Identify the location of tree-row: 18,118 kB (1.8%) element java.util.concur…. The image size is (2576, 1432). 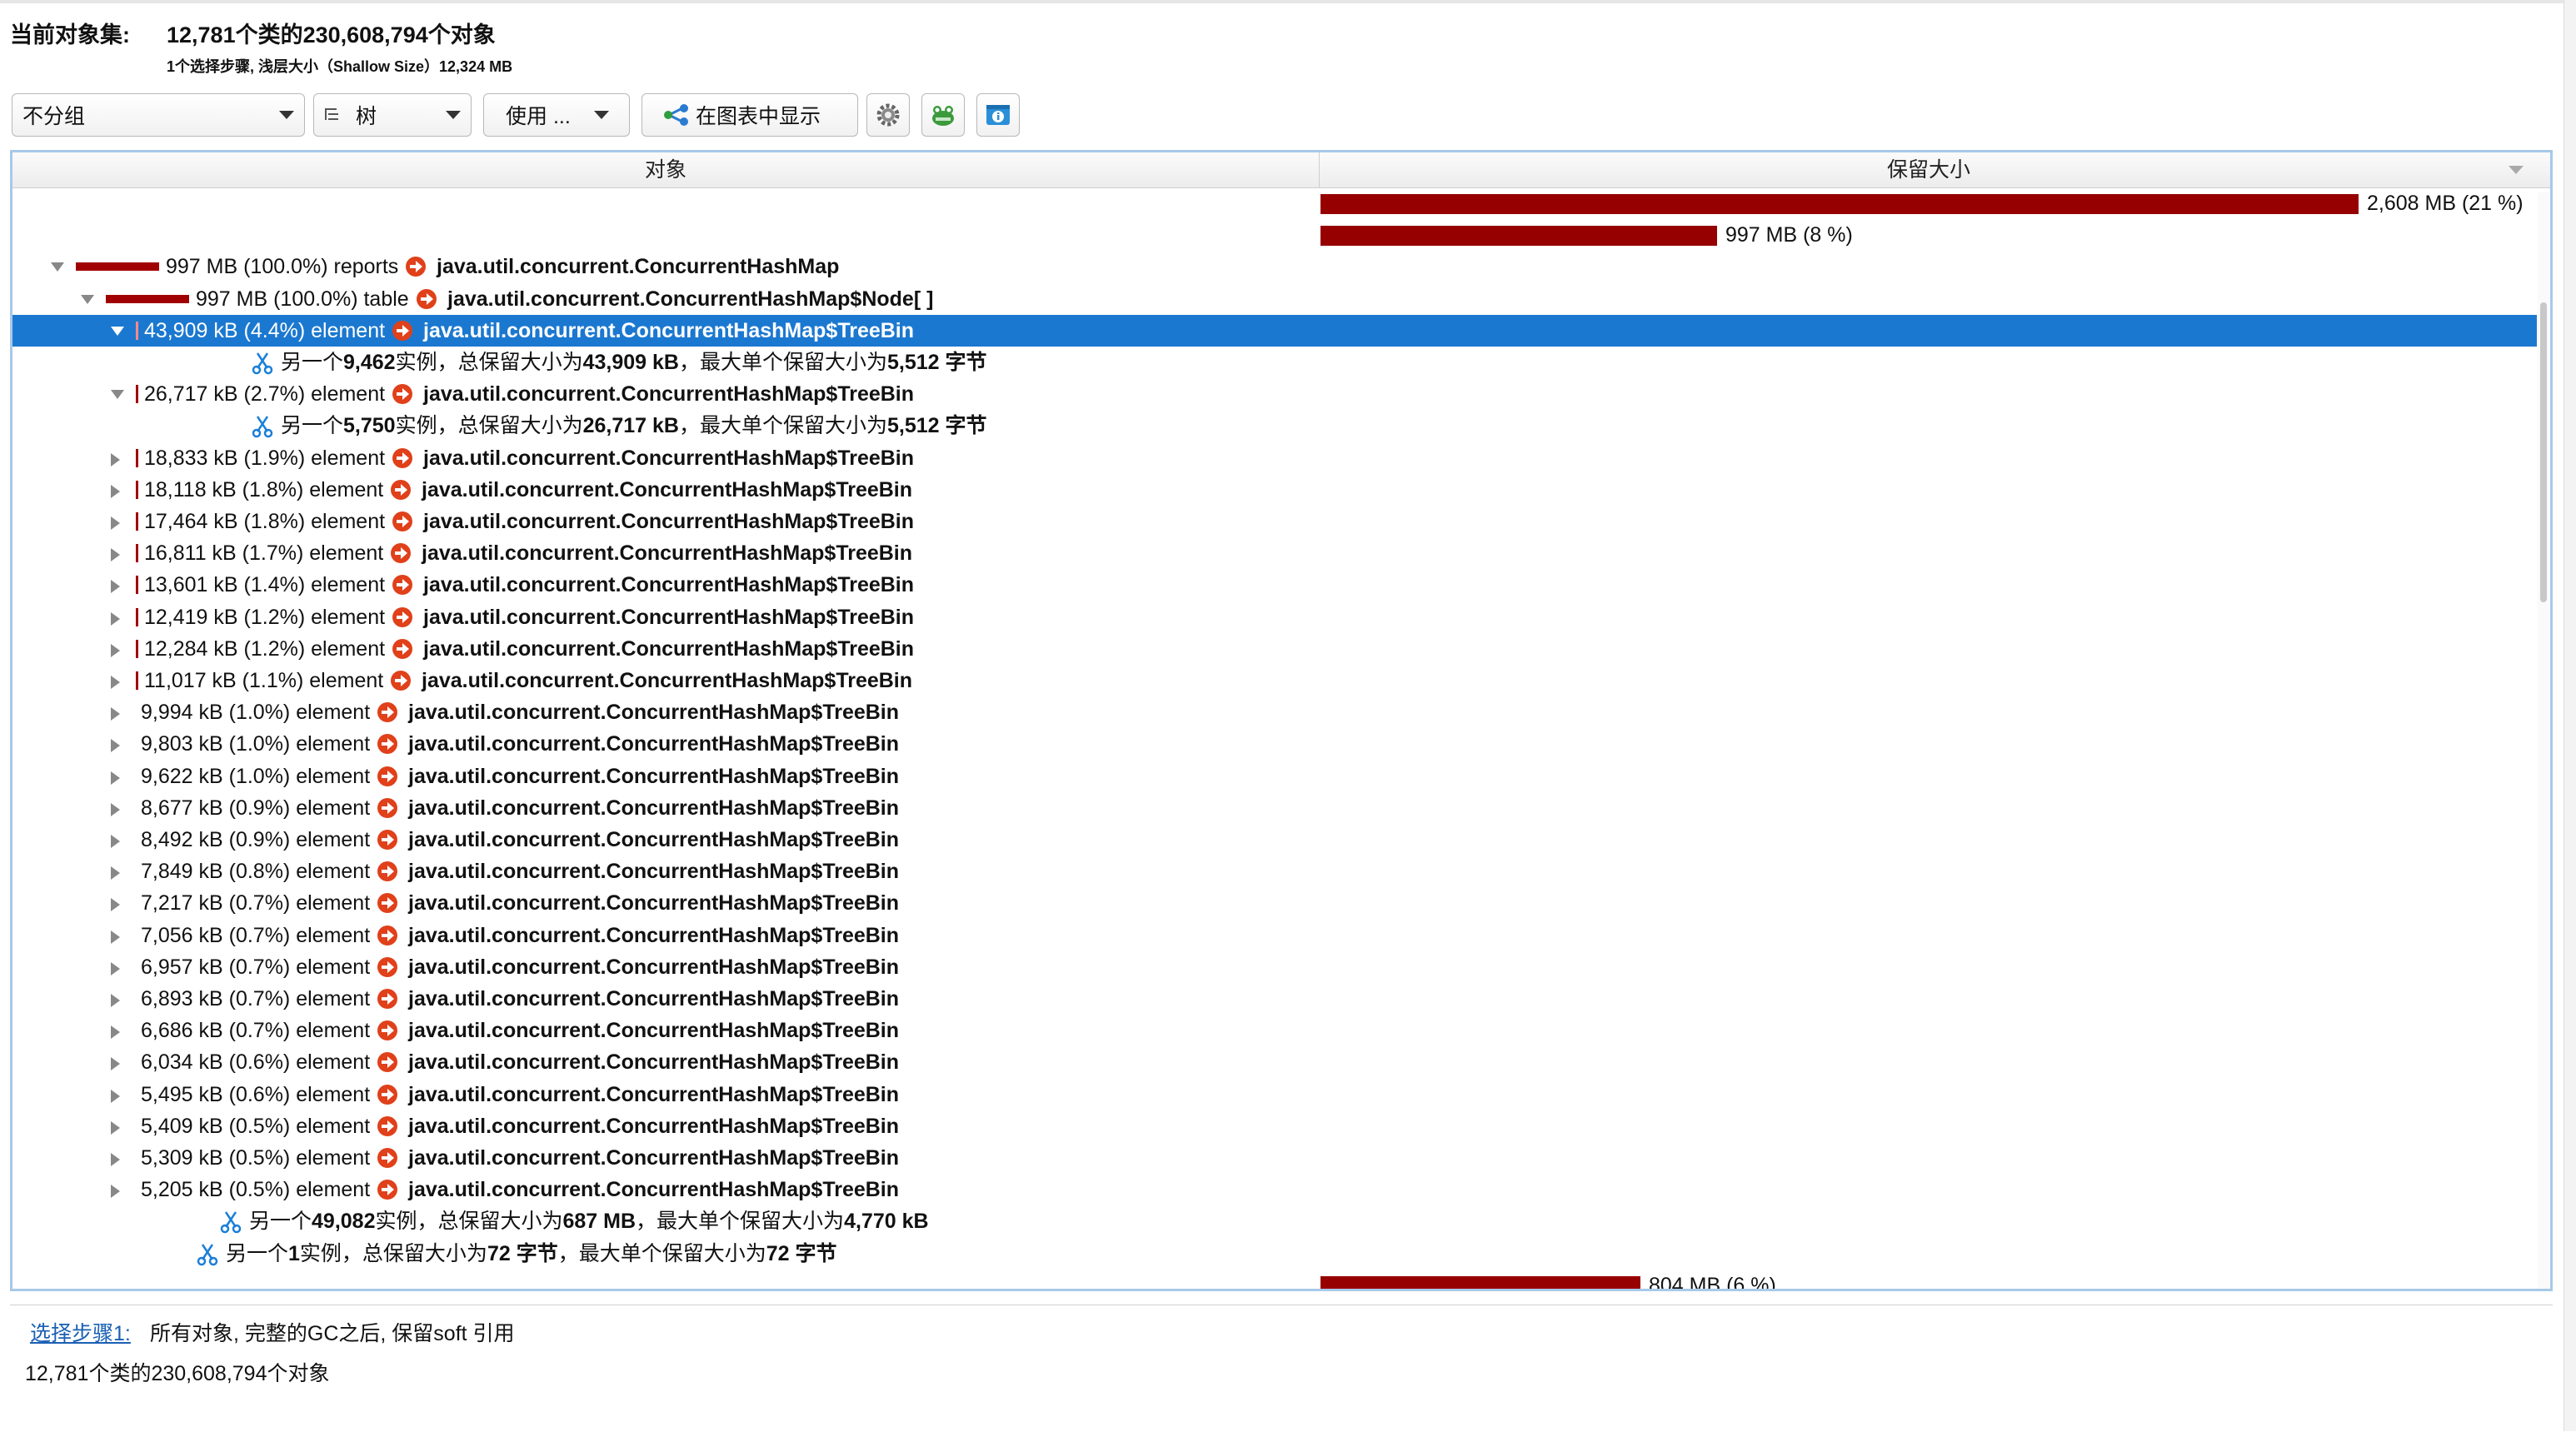
(1274, 490).